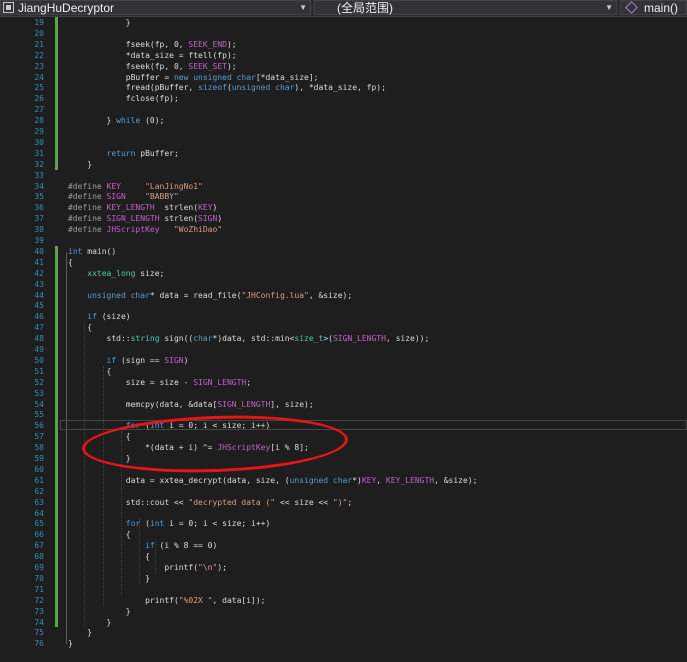 This screenshot has width=687, height=662. I want to click on code-line: 19 }, so click(343, 22).